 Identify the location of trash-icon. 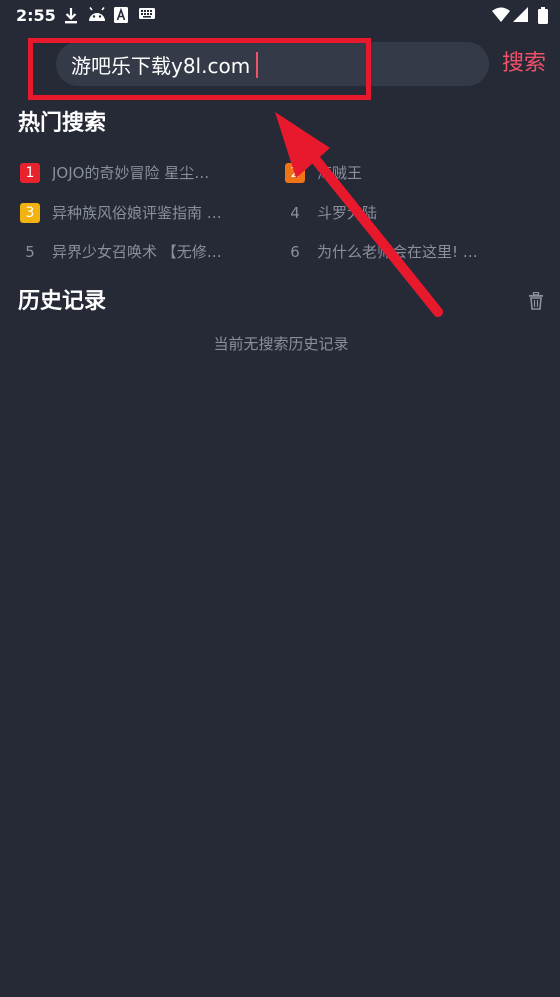
(536, 301).